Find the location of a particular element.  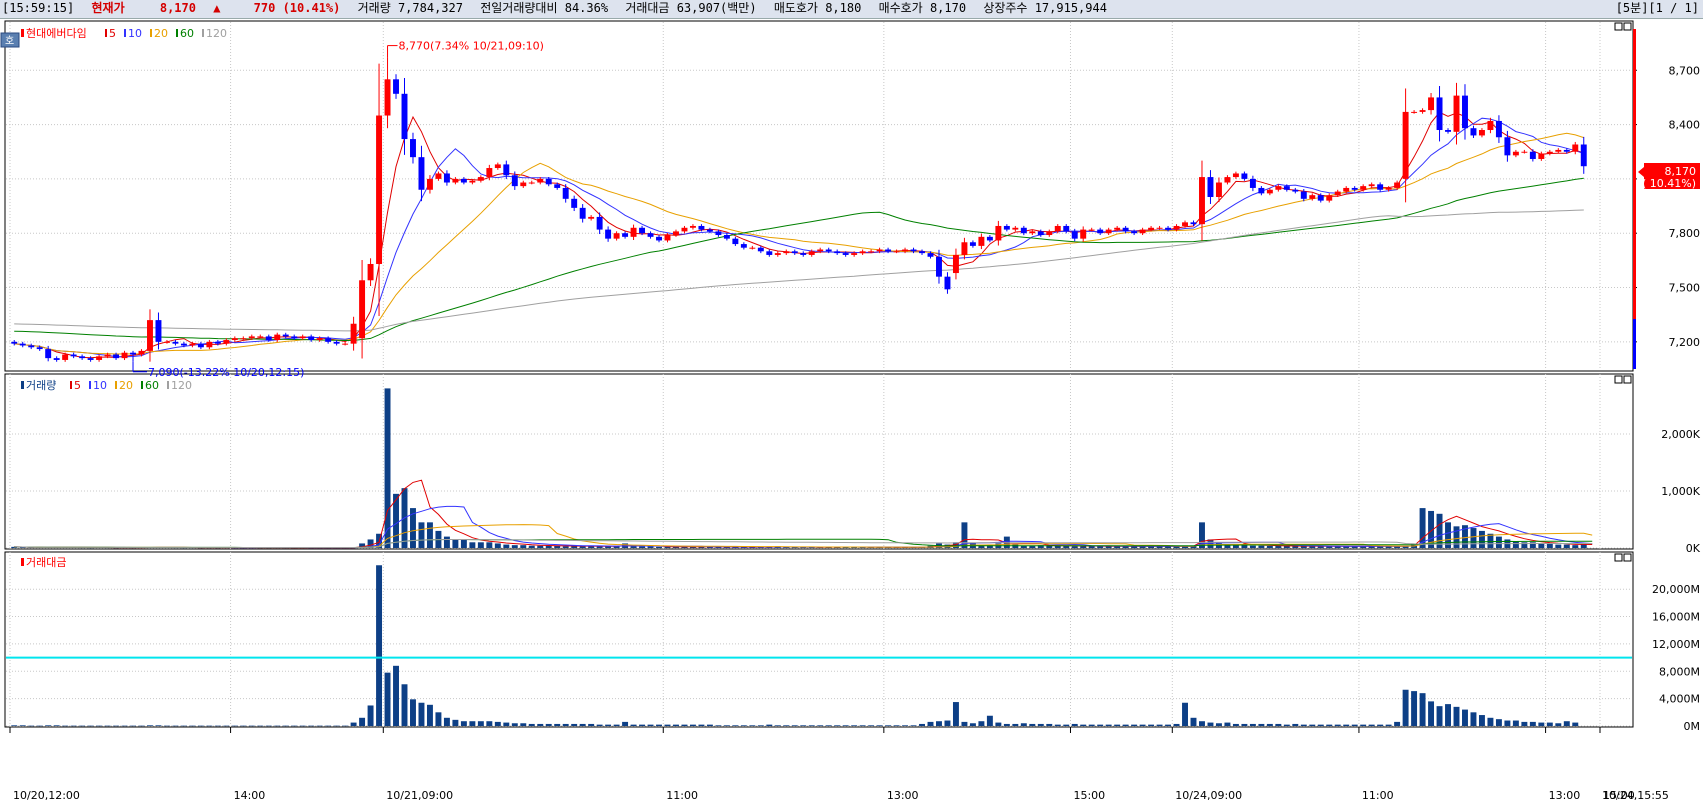

amount-pane-max-button is located at coordinates (1618, 557).